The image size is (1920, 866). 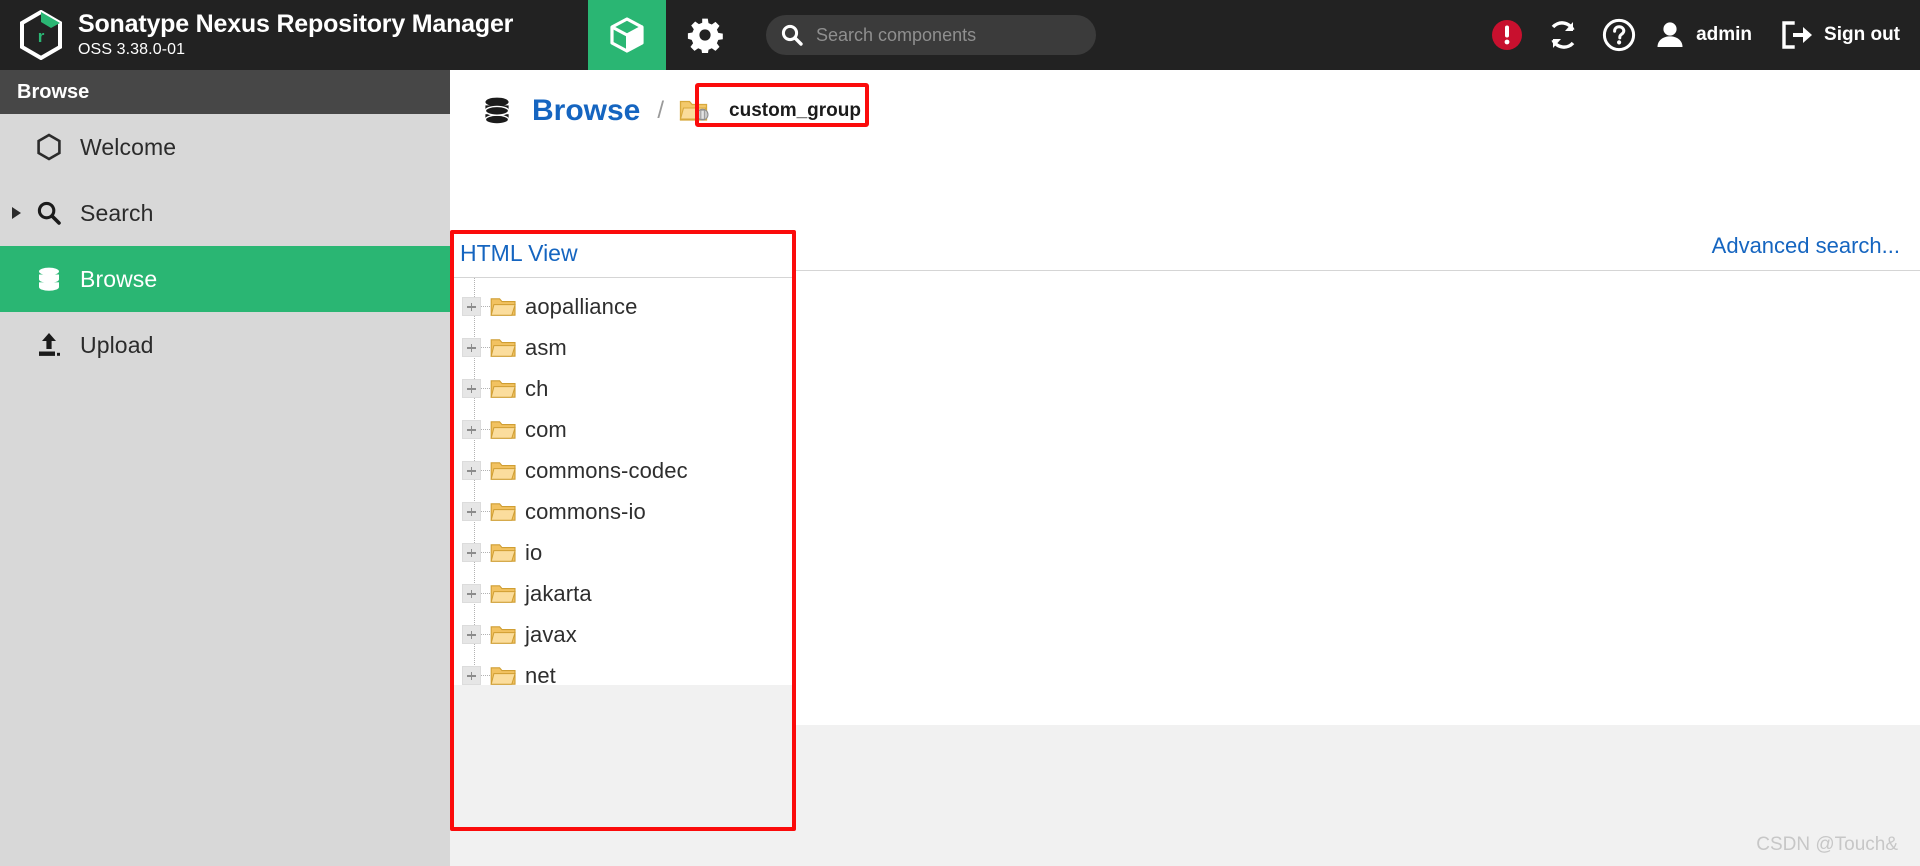 I want to click on chevron-right-icon, so click(x=16, y=213).